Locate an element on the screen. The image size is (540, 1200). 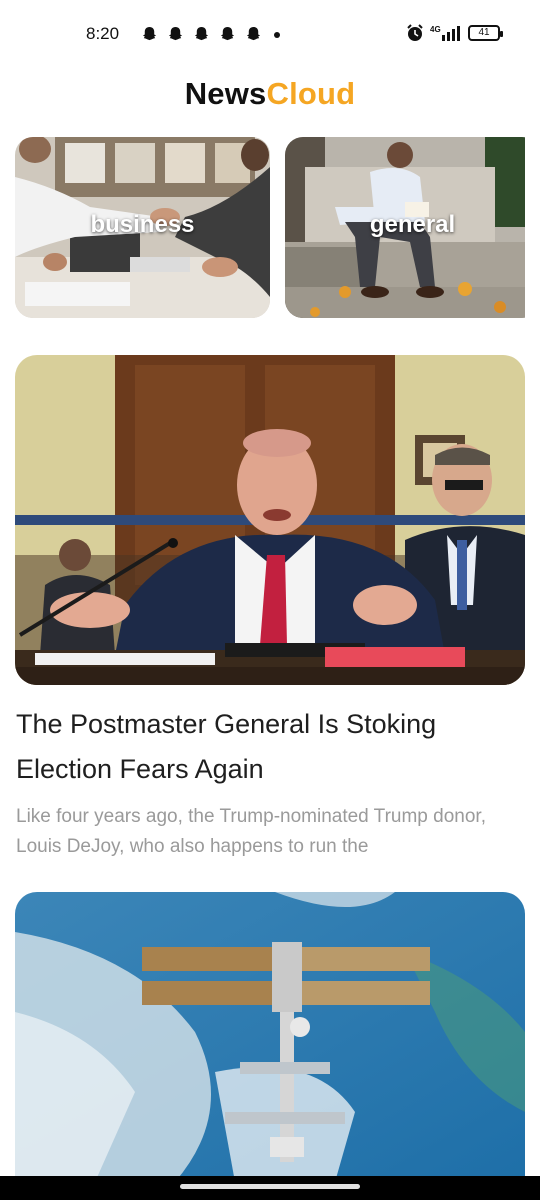
category-label: general is located at coordinates (412, 224).